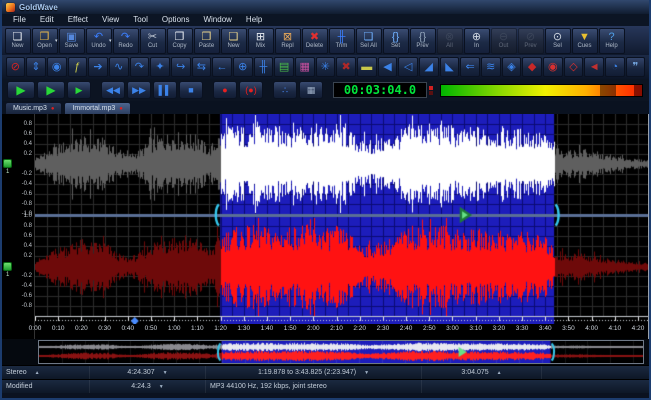  What do you see at coordinates (165, 90) in the screenshot?
I see `transport-button: ▌▌` at bounding box center [165, 90].